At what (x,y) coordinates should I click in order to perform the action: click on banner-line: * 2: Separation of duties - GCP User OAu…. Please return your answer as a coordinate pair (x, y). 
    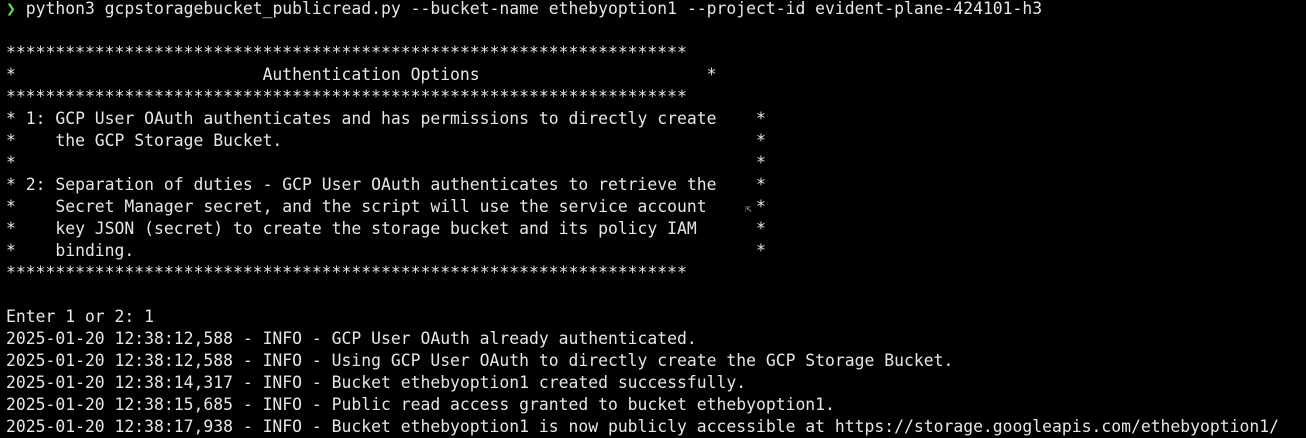
    Looking at the image, I should click on (386, 184).